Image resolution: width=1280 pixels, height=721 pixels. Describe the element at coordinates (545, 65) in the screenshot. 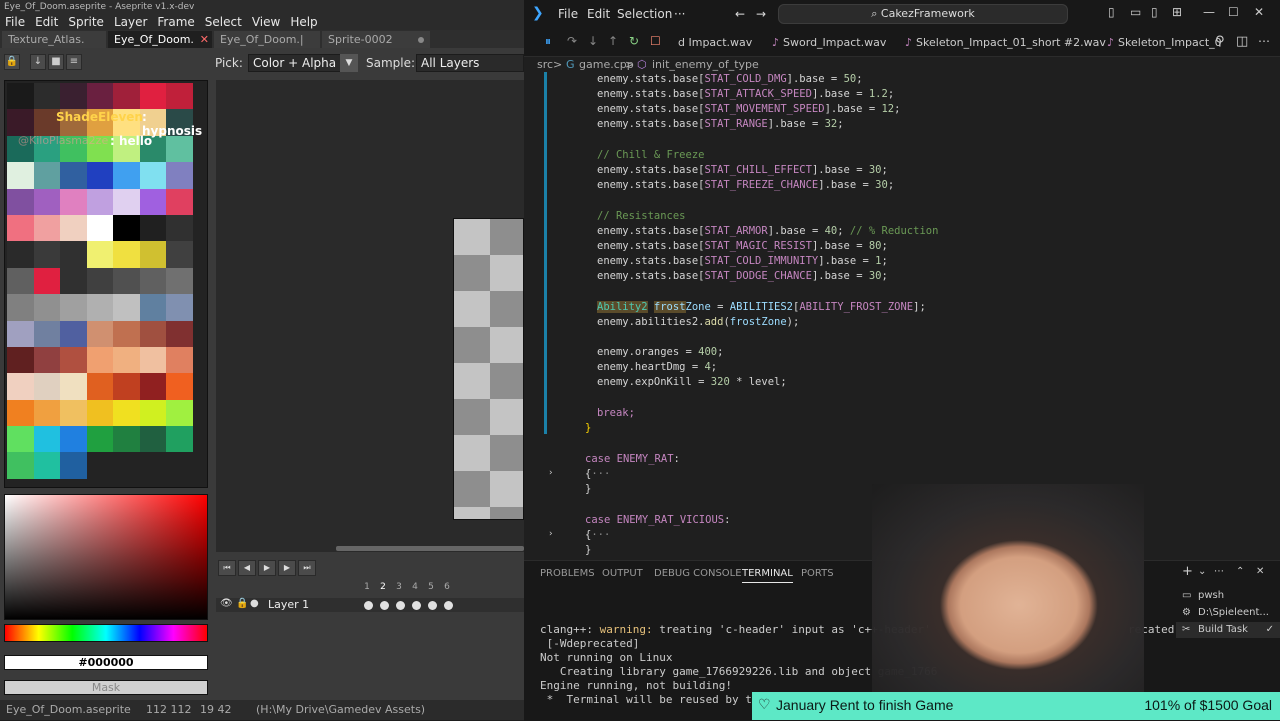

I see `breadcrumb-folder: src` at that location.